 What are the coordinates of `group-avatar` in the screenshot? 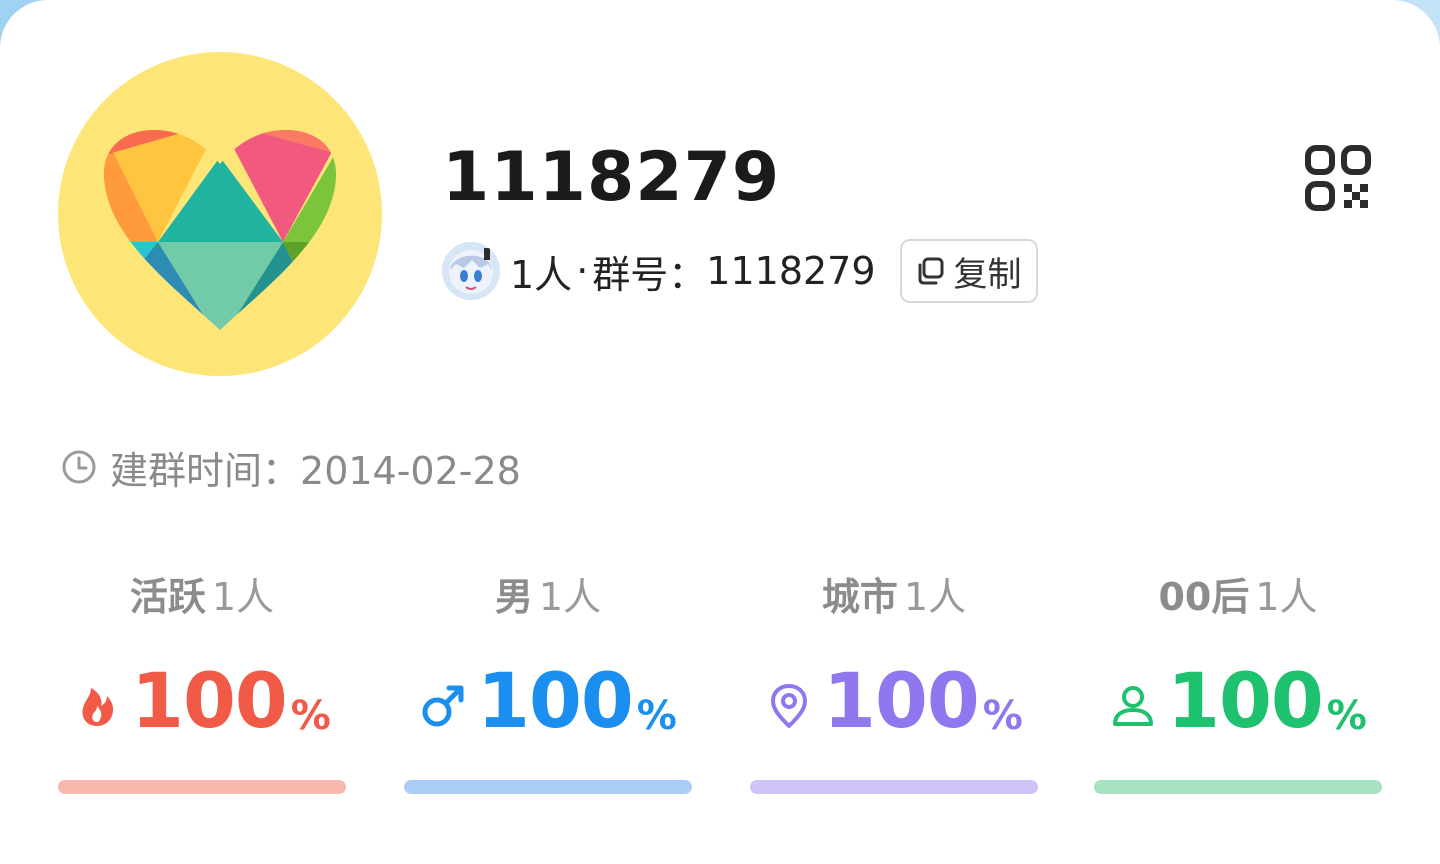 It's located at (220, 214).